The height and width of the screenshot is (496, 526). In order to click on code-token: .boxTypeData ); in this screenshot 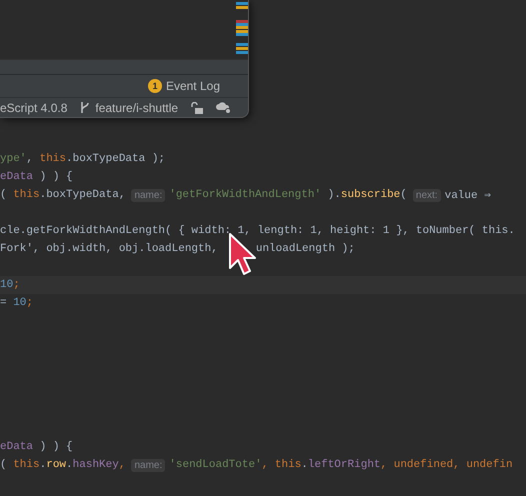, I will do `click(116, 159)`.